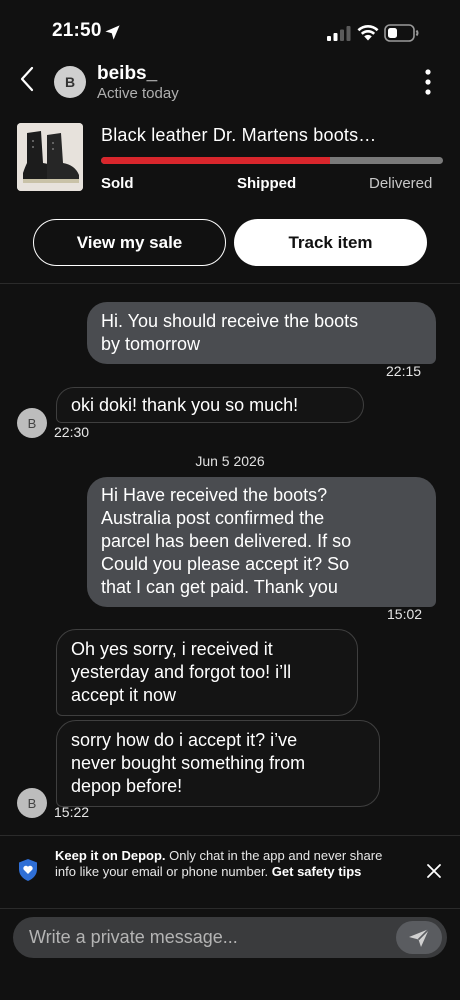  Describe the element at coordinates (404, 371) in the screenshot. I see `message-timestamp: 22:15` at that location.